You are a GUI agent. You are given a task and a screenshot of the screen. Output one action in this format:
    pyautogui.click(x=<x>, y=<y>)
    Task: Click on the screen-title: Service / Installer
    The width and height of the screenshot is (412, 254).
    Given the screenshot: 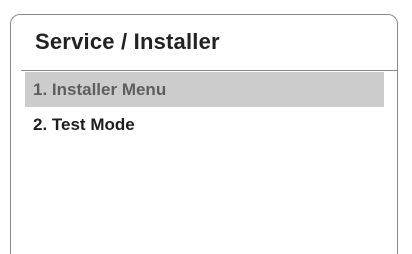 What is the action you would take?
    pyautogui.click(x=127, y=41)
    